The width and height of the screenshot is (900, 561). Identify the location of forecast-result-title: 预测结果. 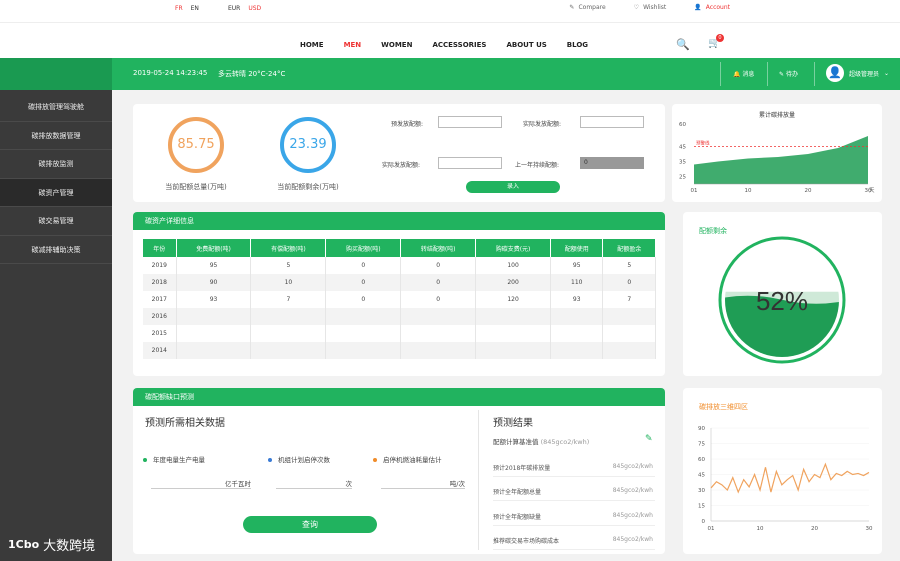
(513, 423).